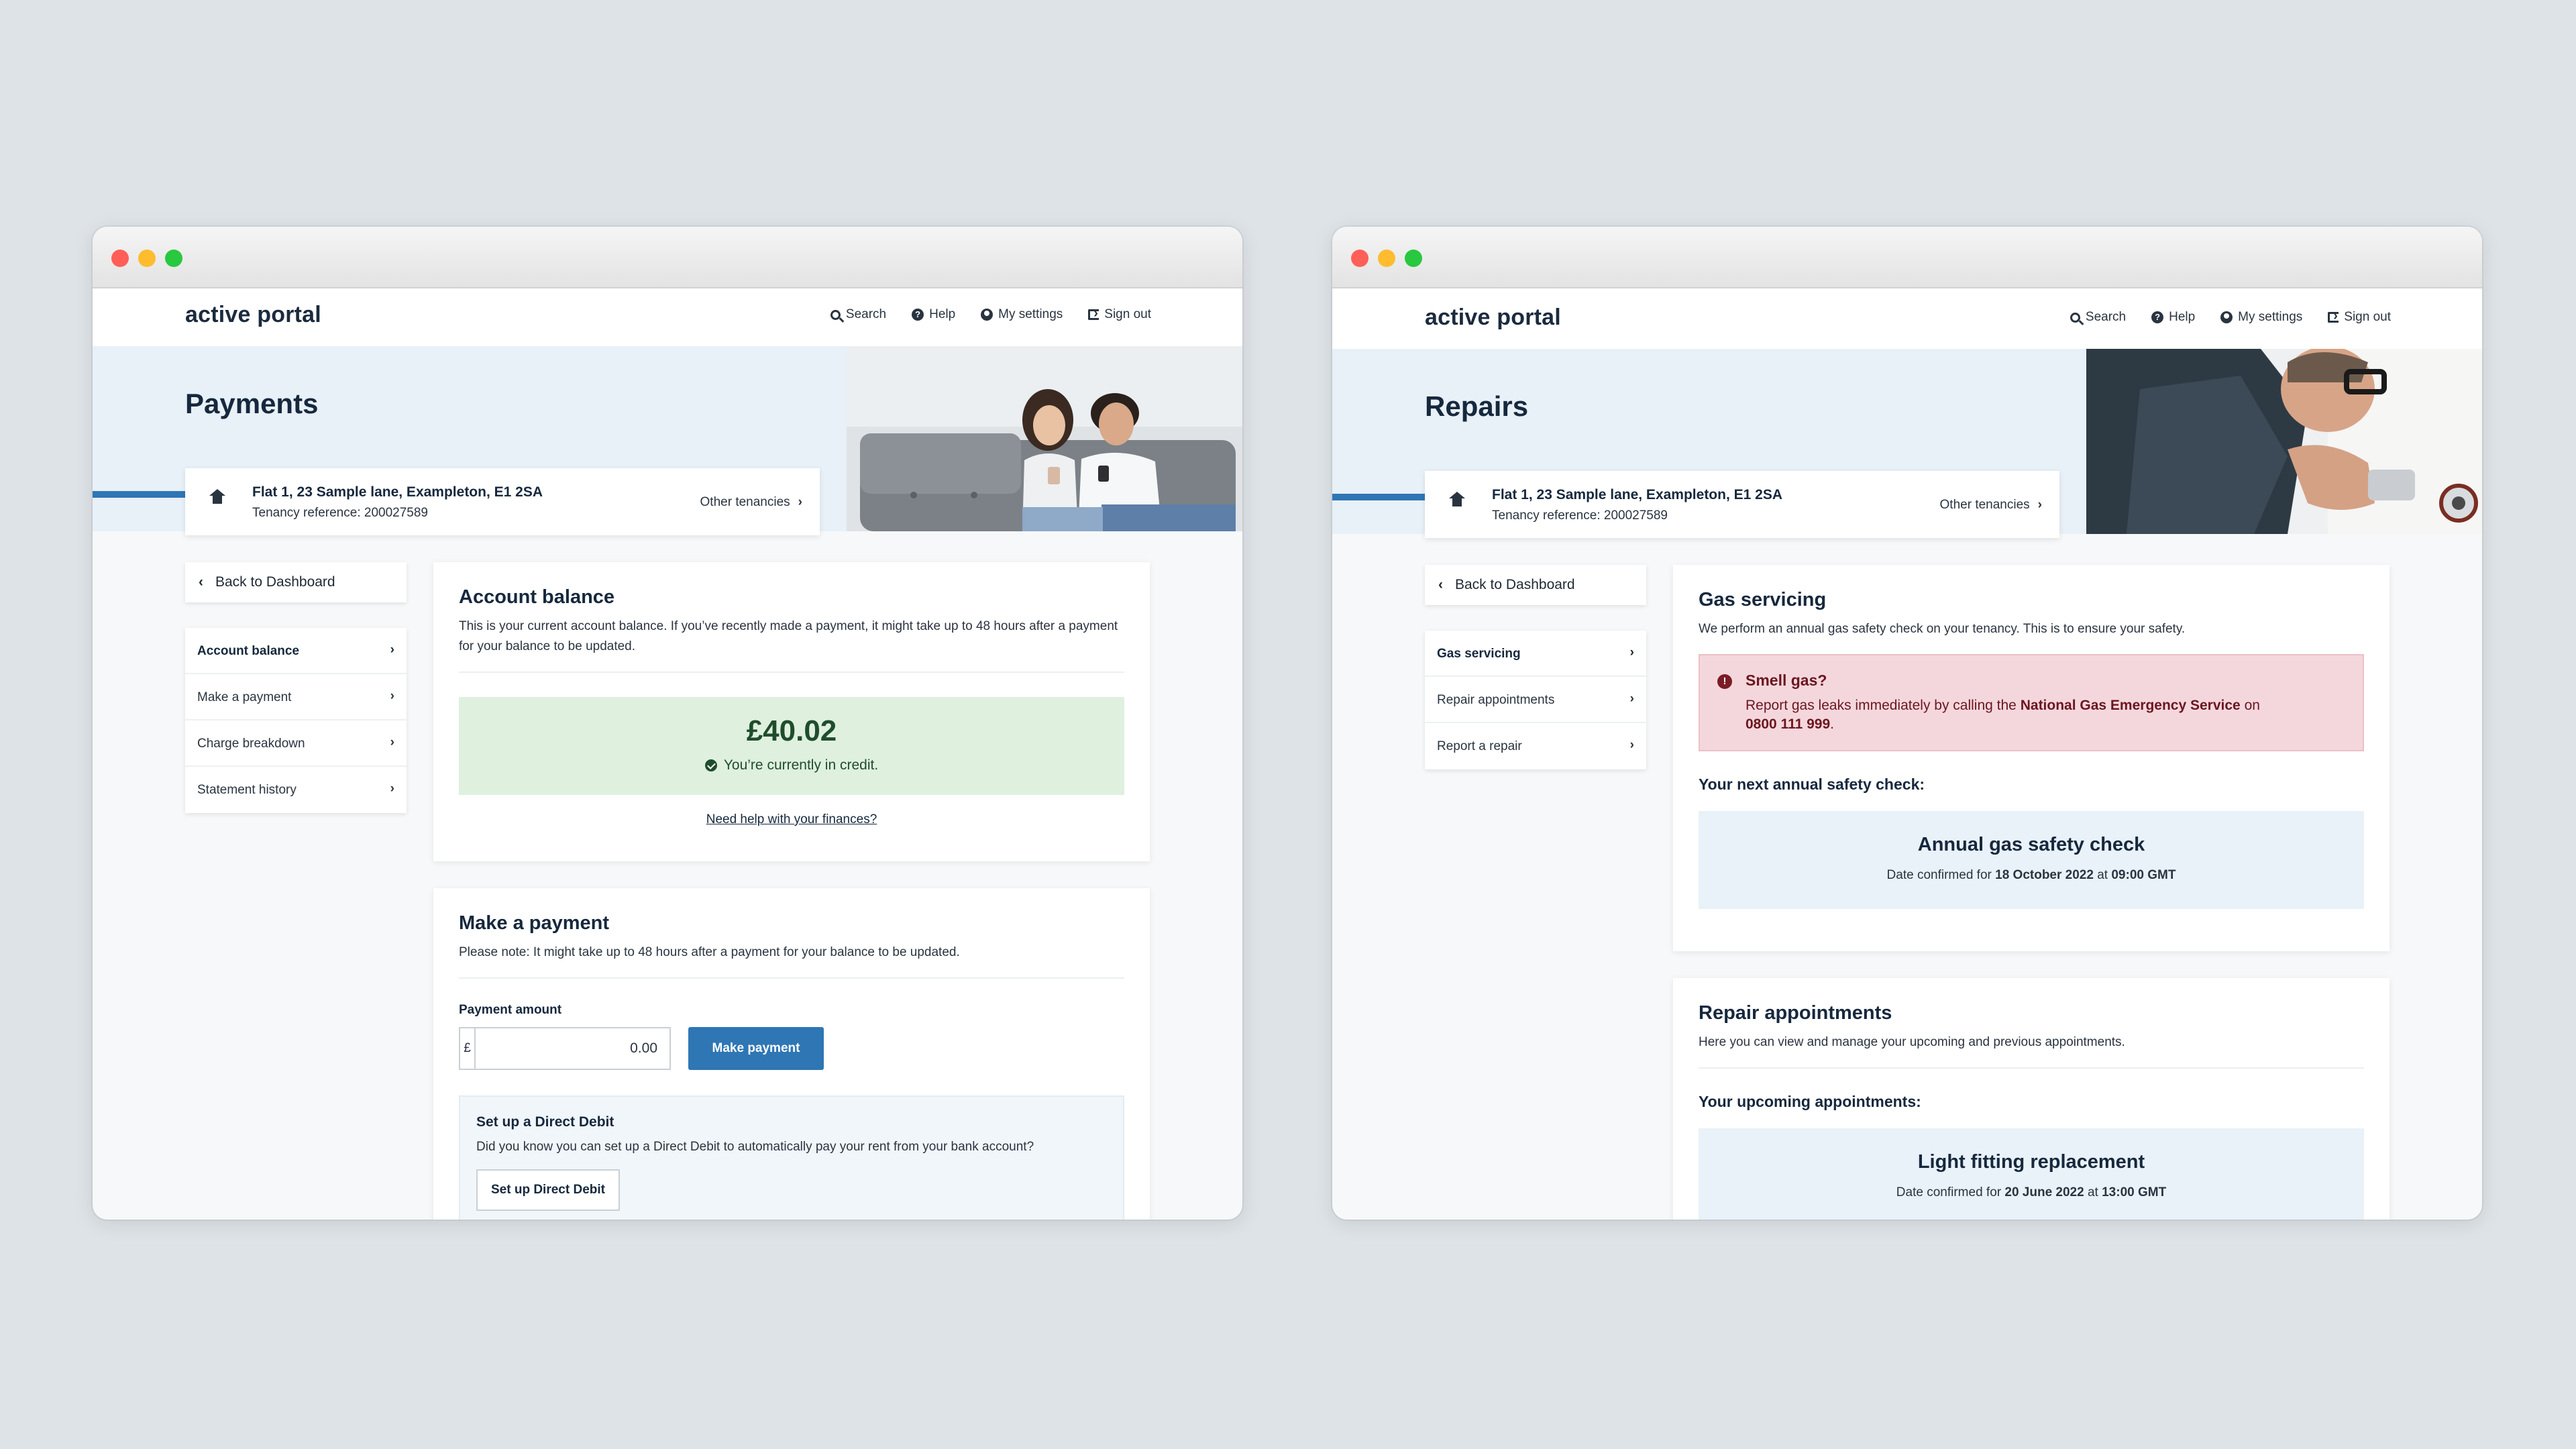  What do you see at coordinates (791, 730) in the screenshot?
I see `balance-amount: £40.02` at bounding box center [791, 730].